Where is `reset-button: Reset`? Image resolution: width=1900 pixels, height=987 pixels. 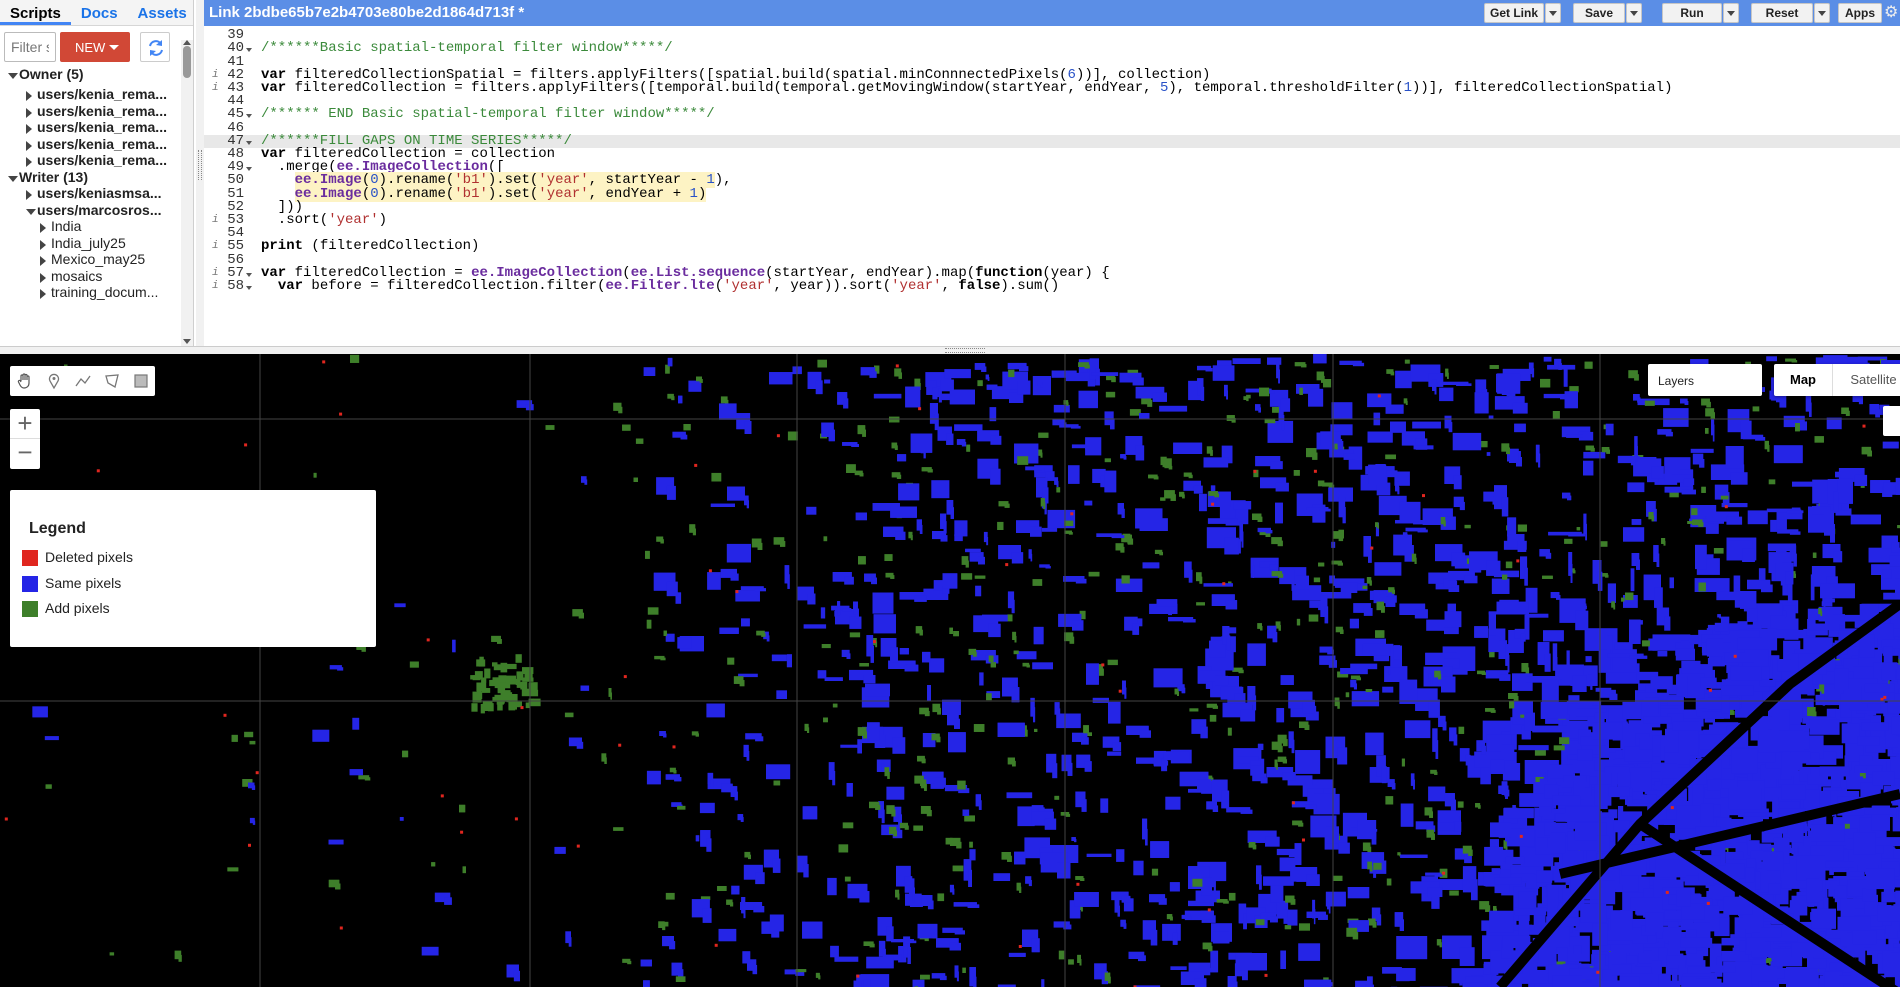
reset-button: Reset is located at coordinates (1782, 13).